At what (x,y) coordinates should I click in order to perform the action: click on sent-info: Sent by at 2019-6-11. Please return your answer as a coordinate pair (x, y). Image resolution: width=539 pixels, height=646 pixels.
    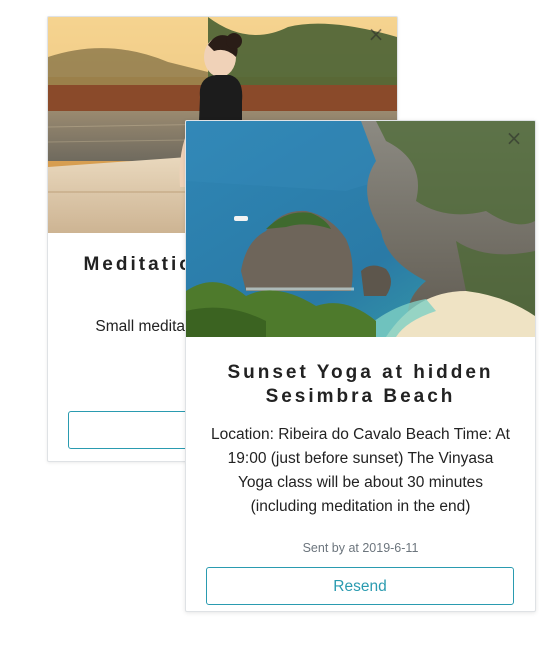
    Looking at the image, I should click on (360, 548).